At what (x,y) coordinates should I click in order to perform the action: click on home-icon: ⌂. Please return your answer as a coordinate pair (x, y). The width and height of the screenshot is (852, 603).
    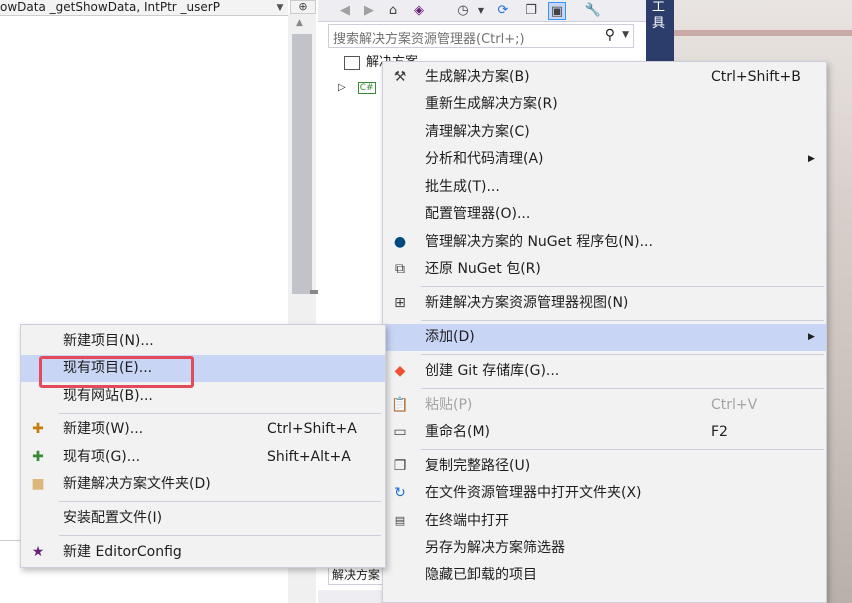
    Looking at the image, I should click on (393, 11).